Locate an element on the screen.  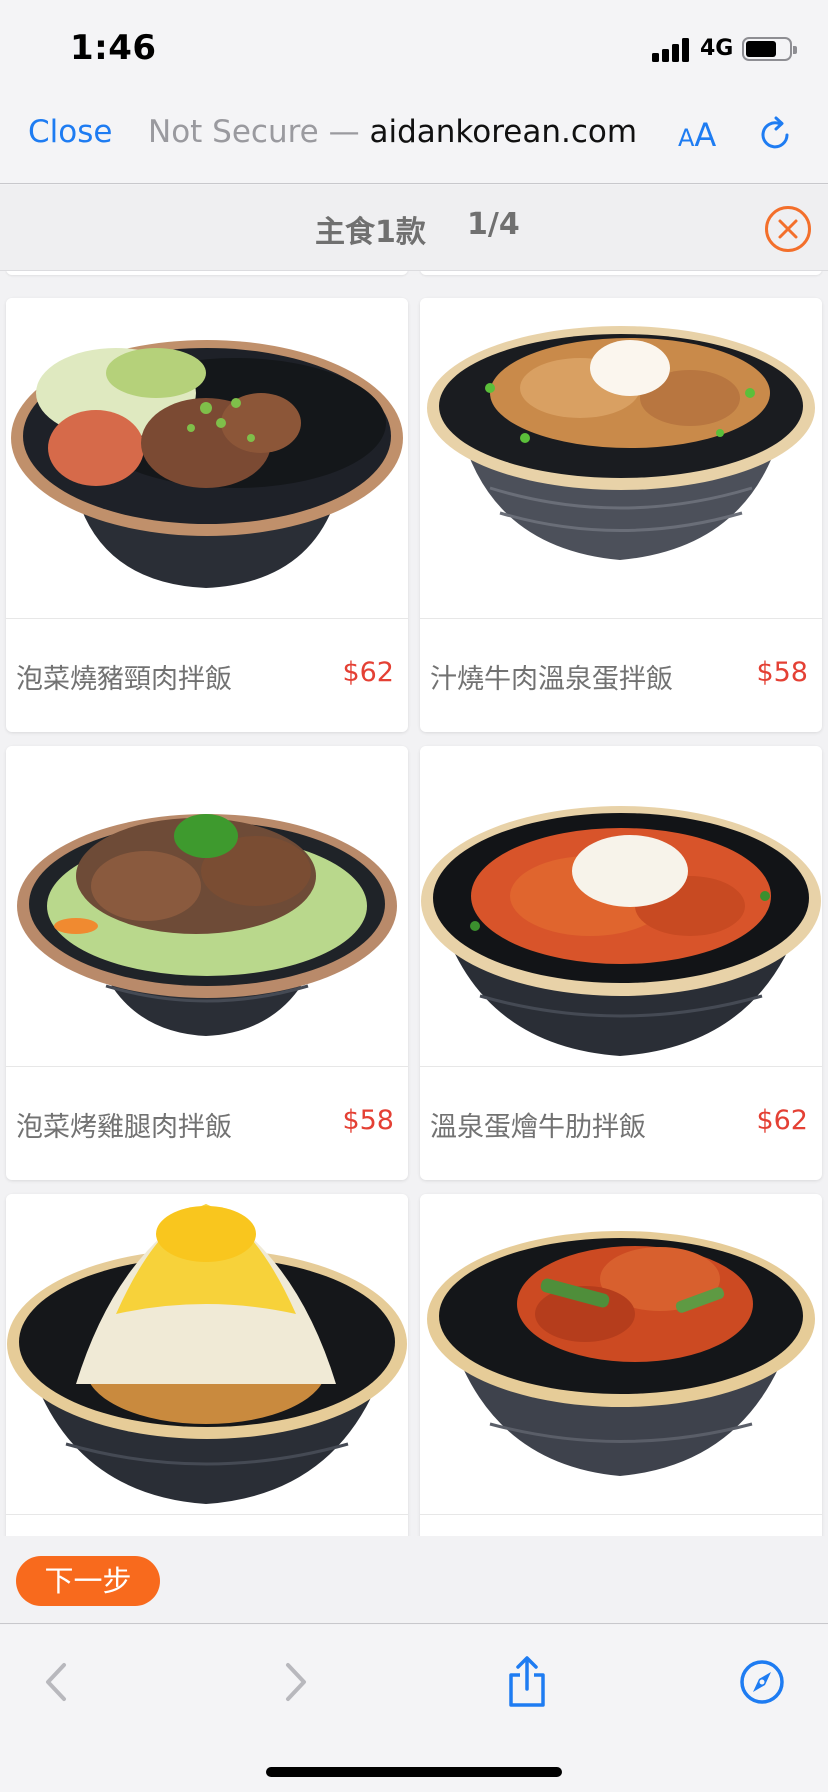
menu-item-info: 泡菜烤雞腿肉拌飯 $58 is located at coordinates (207, 1123).